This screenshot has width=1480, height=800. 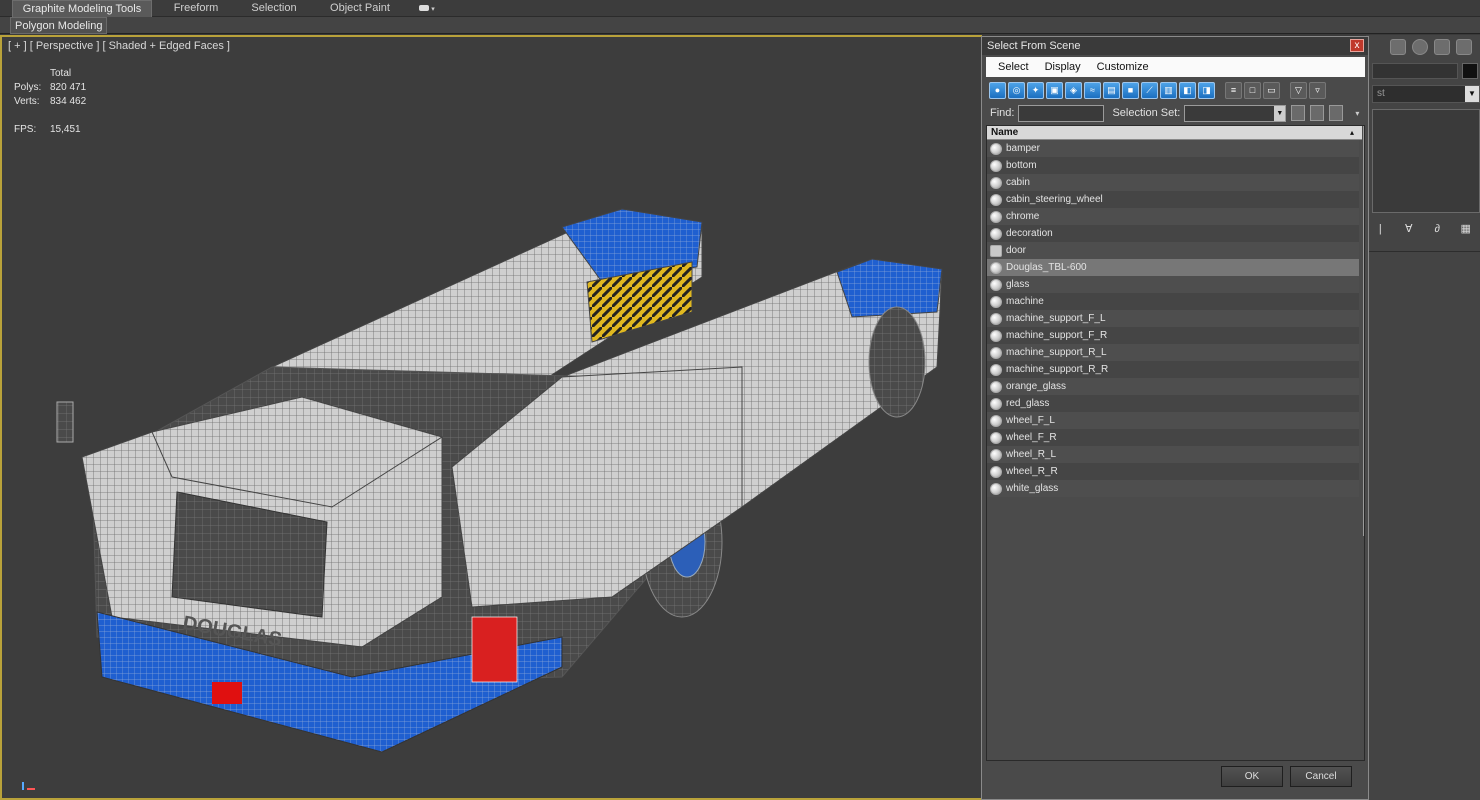 What do you see at coordinates (1092, 90) in the screenshot?
I see `display-space-warps-icon: ≈` at bounding box center [1092, 90].